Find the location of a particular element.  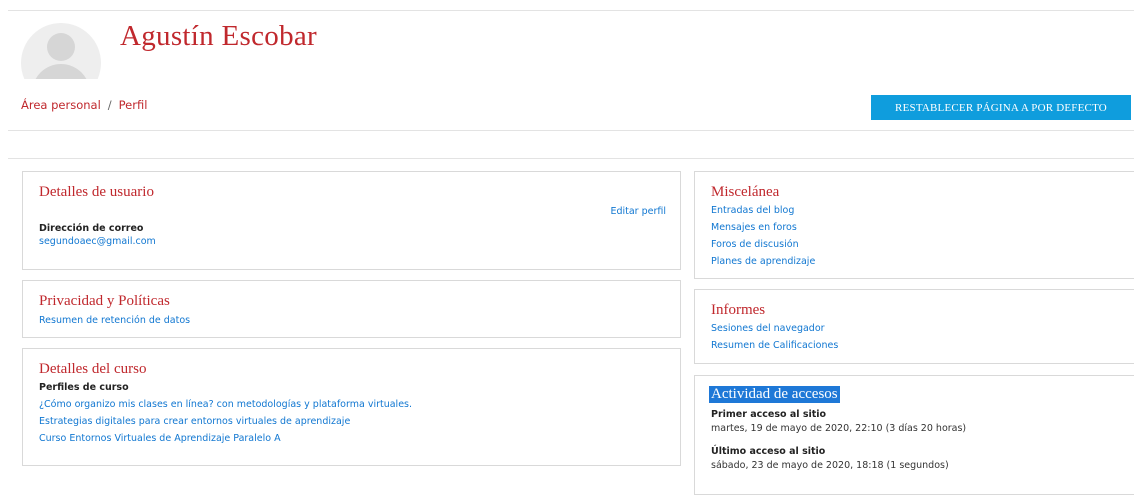

header-divider is located at coordinates (571, 130).